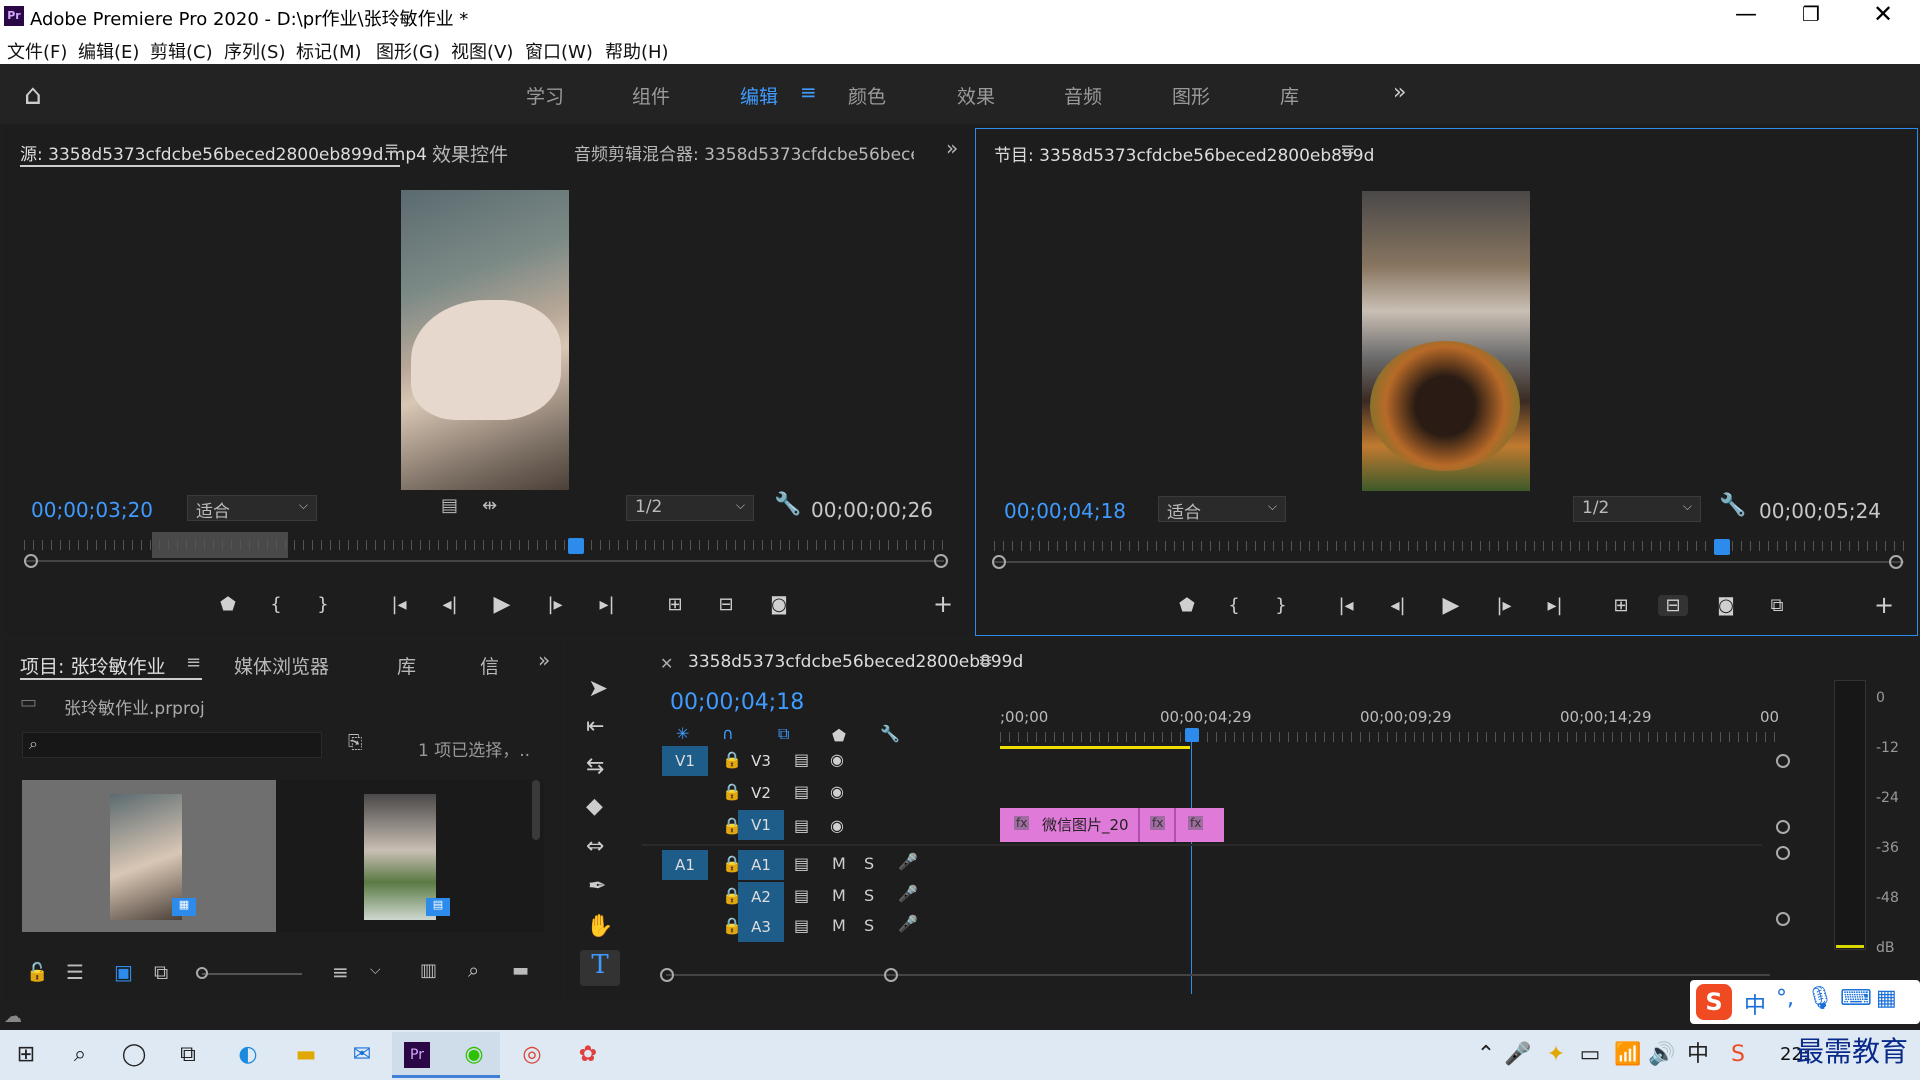 Image resolution: width=1920 pixels, height=1080 pixels. What do you see at coordinates (1346, 605) in the screenshot?
I see `go-to-in-icon: |◂` at bounding box center [1346, 605].